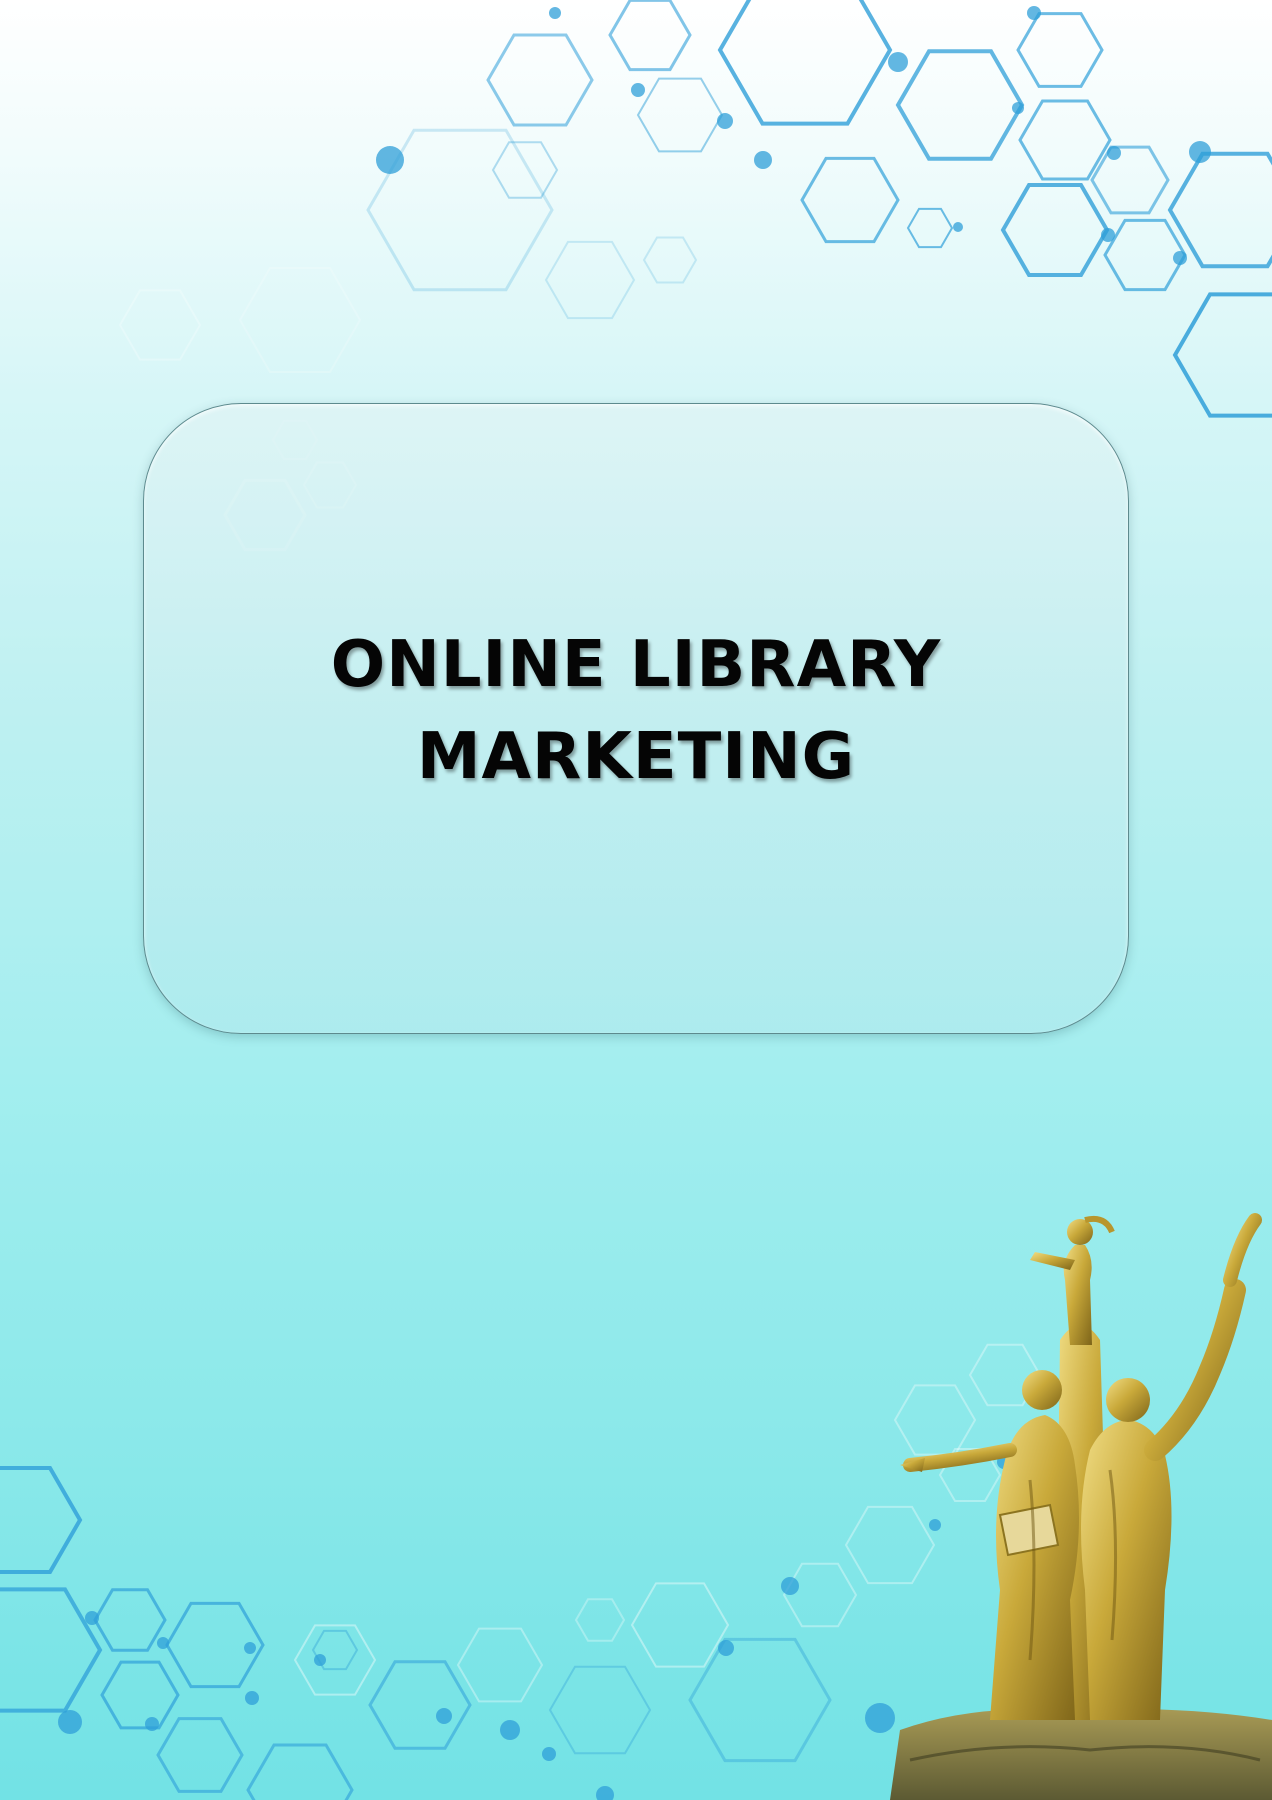  What do you see at coordinates (1081, 1506) in the screenshot?
I see `statue-illustration-icon` at bounding box center [1081, 1506].